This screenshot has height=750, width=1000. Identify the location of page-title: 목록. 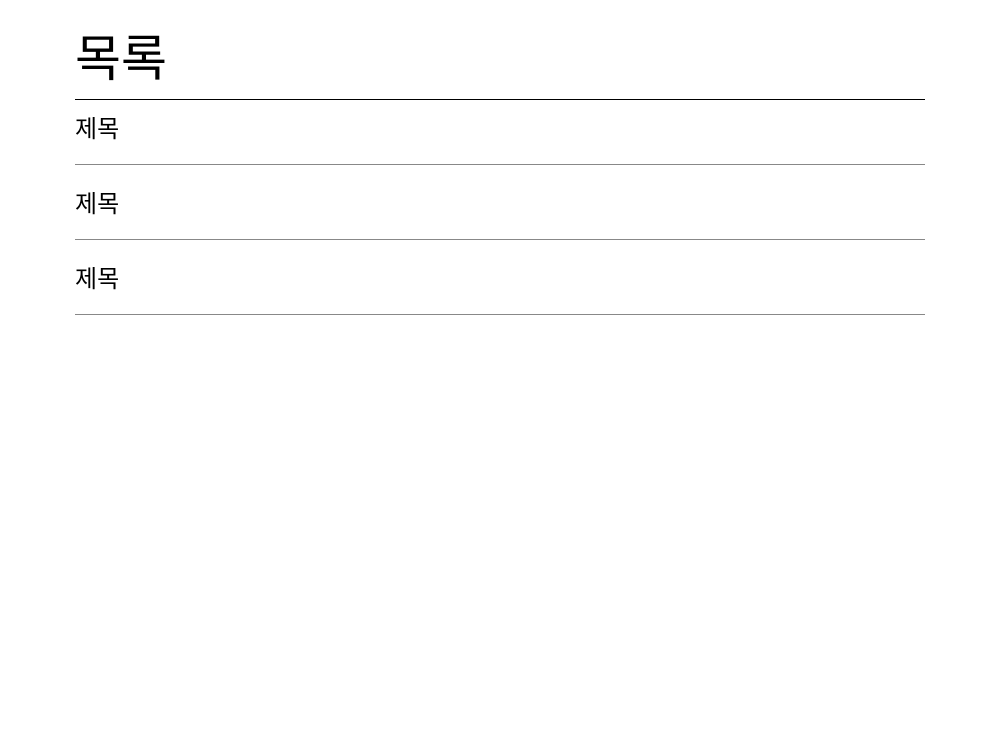
(500, 50).